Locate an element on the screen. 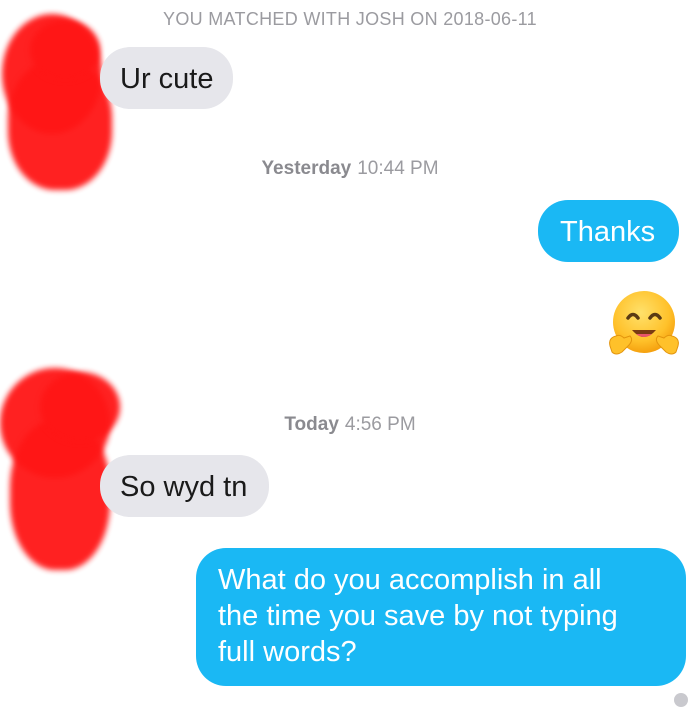  timestamp: Today 4:56 PM is located at coordinates (350, 425).